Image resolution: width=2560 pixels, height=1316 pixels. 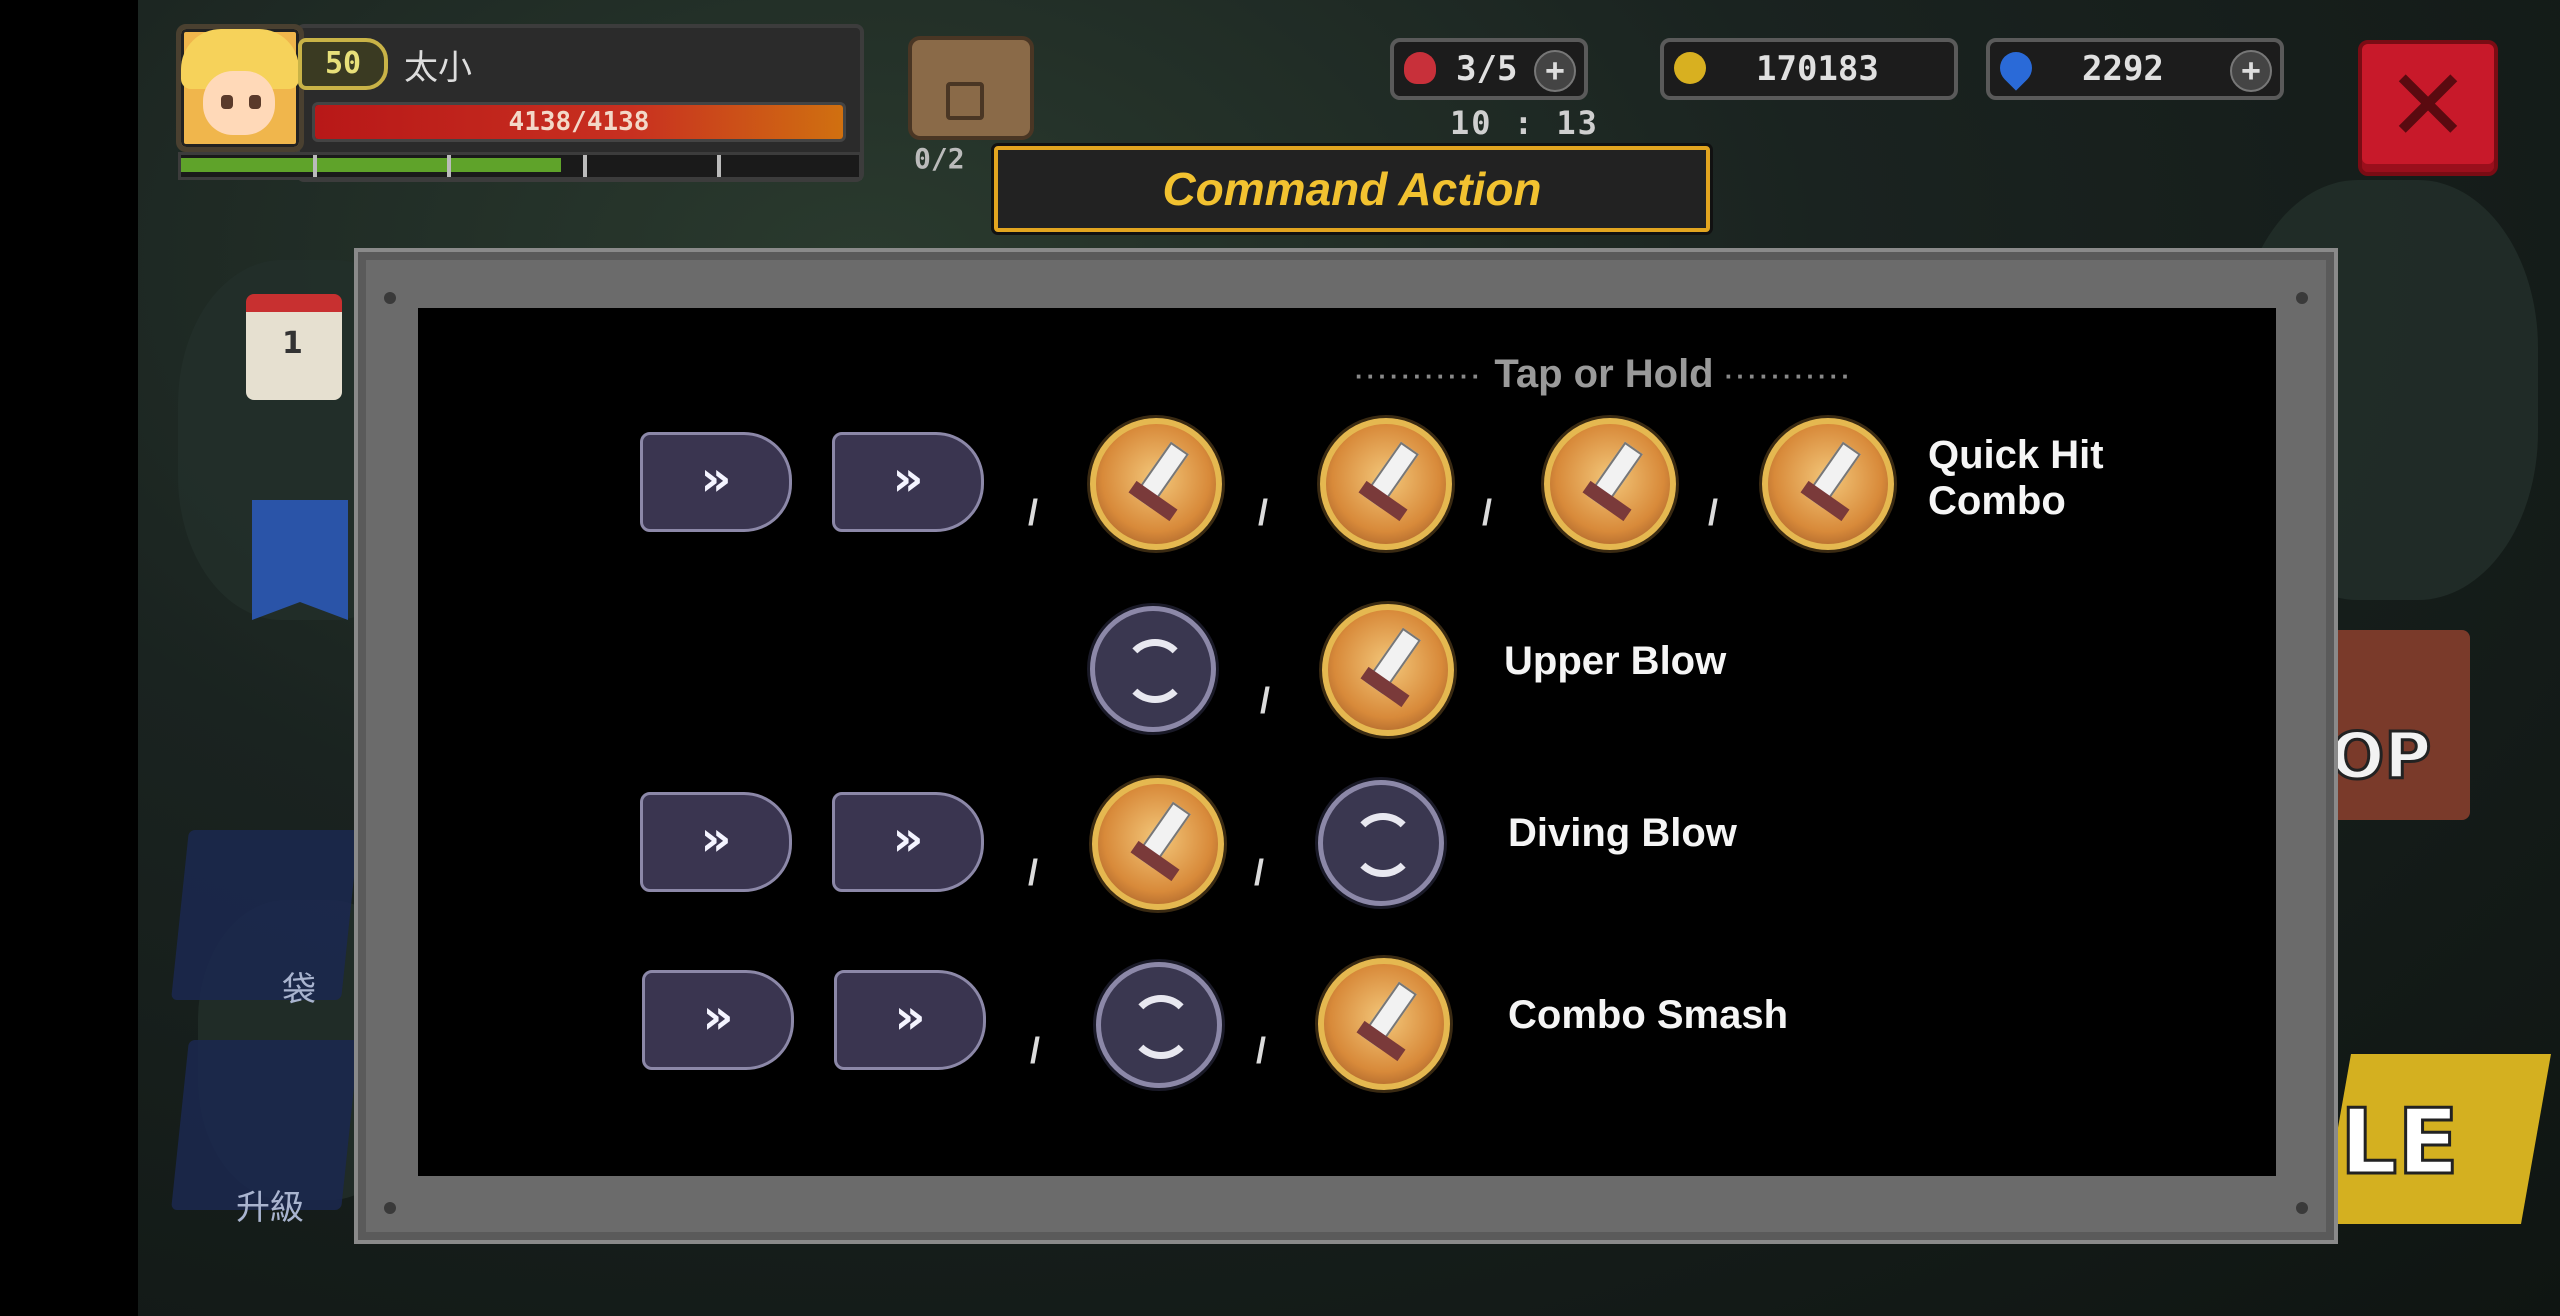 I want to click on add-hearts-button: +, so click(x=1555, y=71).